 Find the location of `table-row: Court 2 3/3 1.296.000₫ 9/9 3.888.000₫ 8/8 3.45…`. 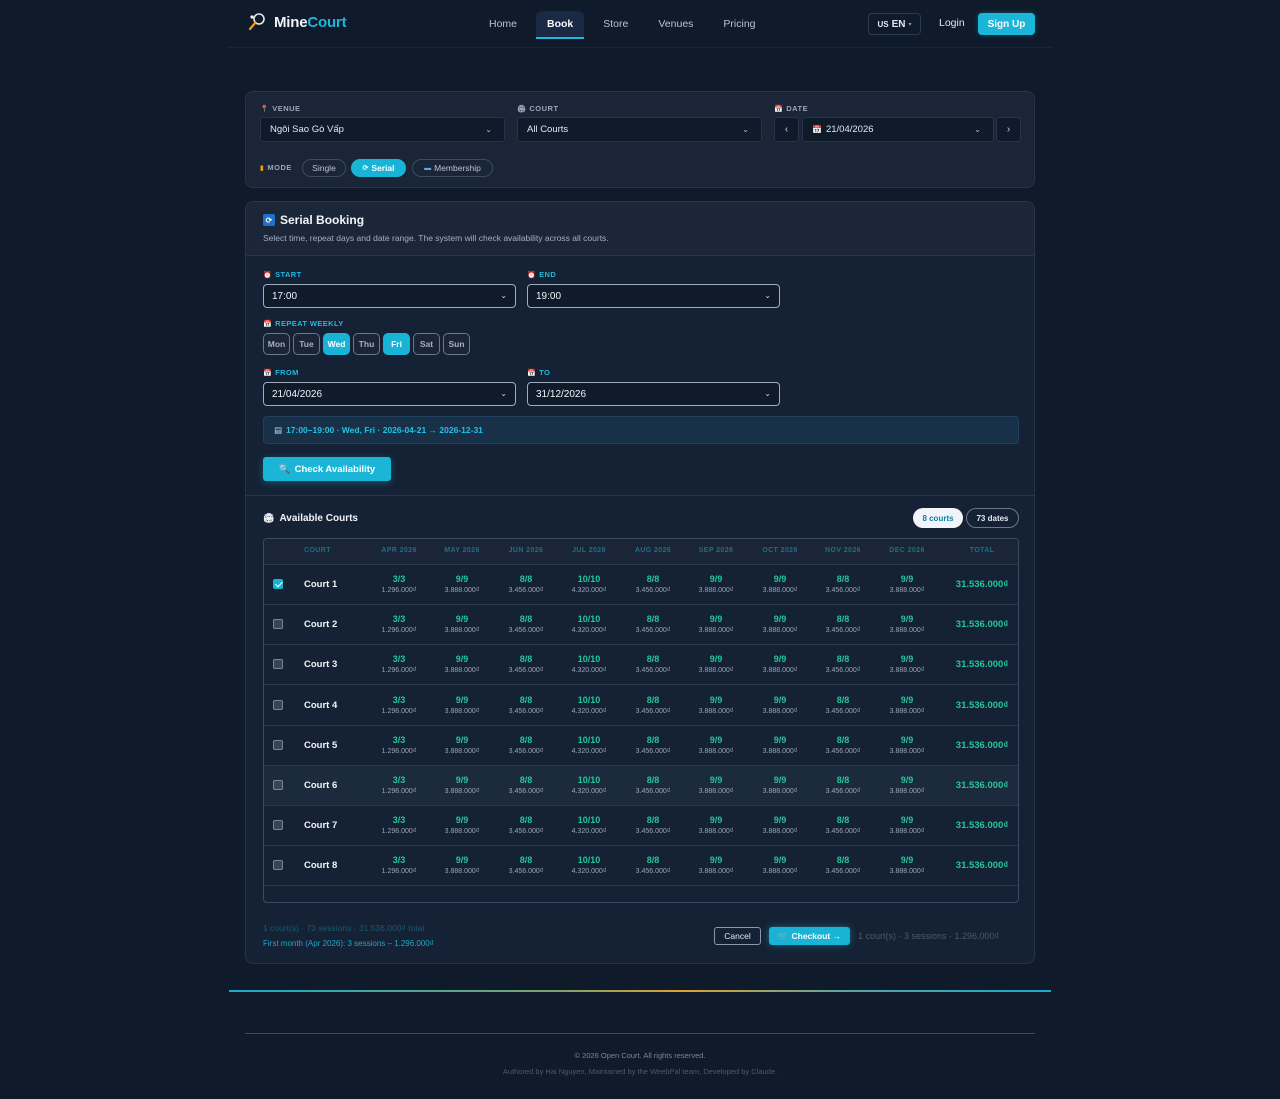

table-row: Court 2 3/3 1.296.000₫ 9/9 3.888.000₫ 8/8 3.45… is located at coordinates (641, 625).